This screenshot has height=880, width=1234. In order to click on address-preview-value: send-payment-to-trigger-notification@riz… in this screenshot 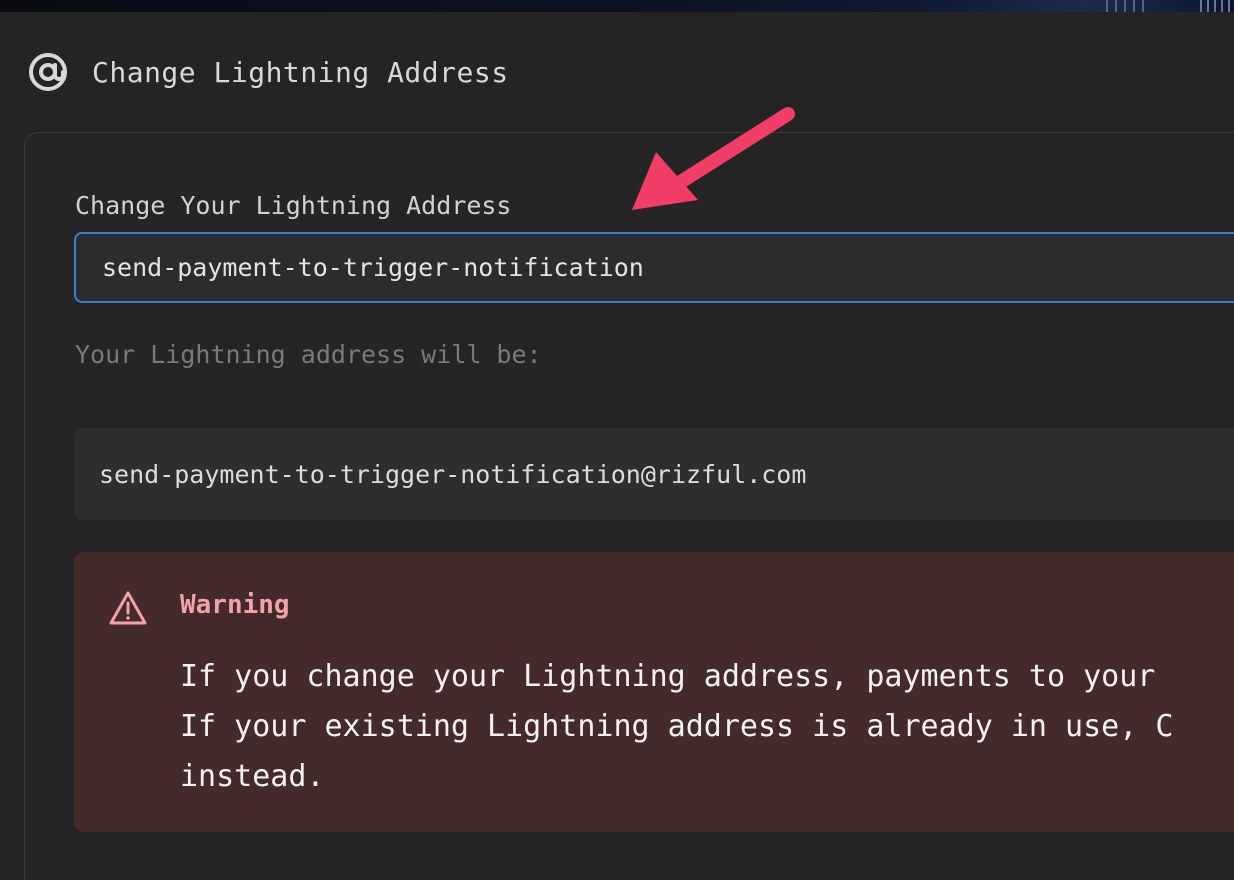, I will do `click(453, 474)`.